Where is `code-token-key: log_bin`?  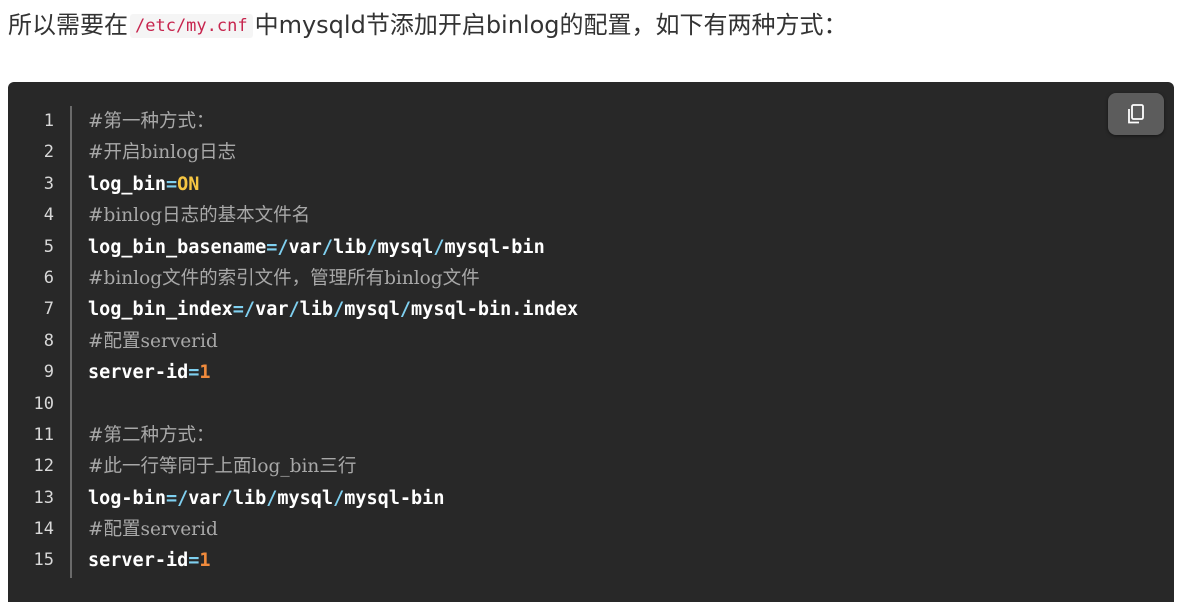 code-token-key: log_bin is located at coordinates (127, 184).